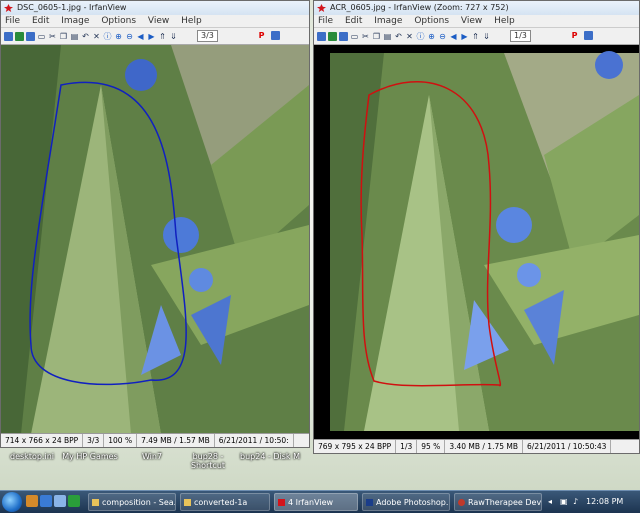 This screenshot has width=640, height=513. Describe the element at coordinates (152, 456) in the screenshot. I see `desktop-icon-win7: Win7` at that location.